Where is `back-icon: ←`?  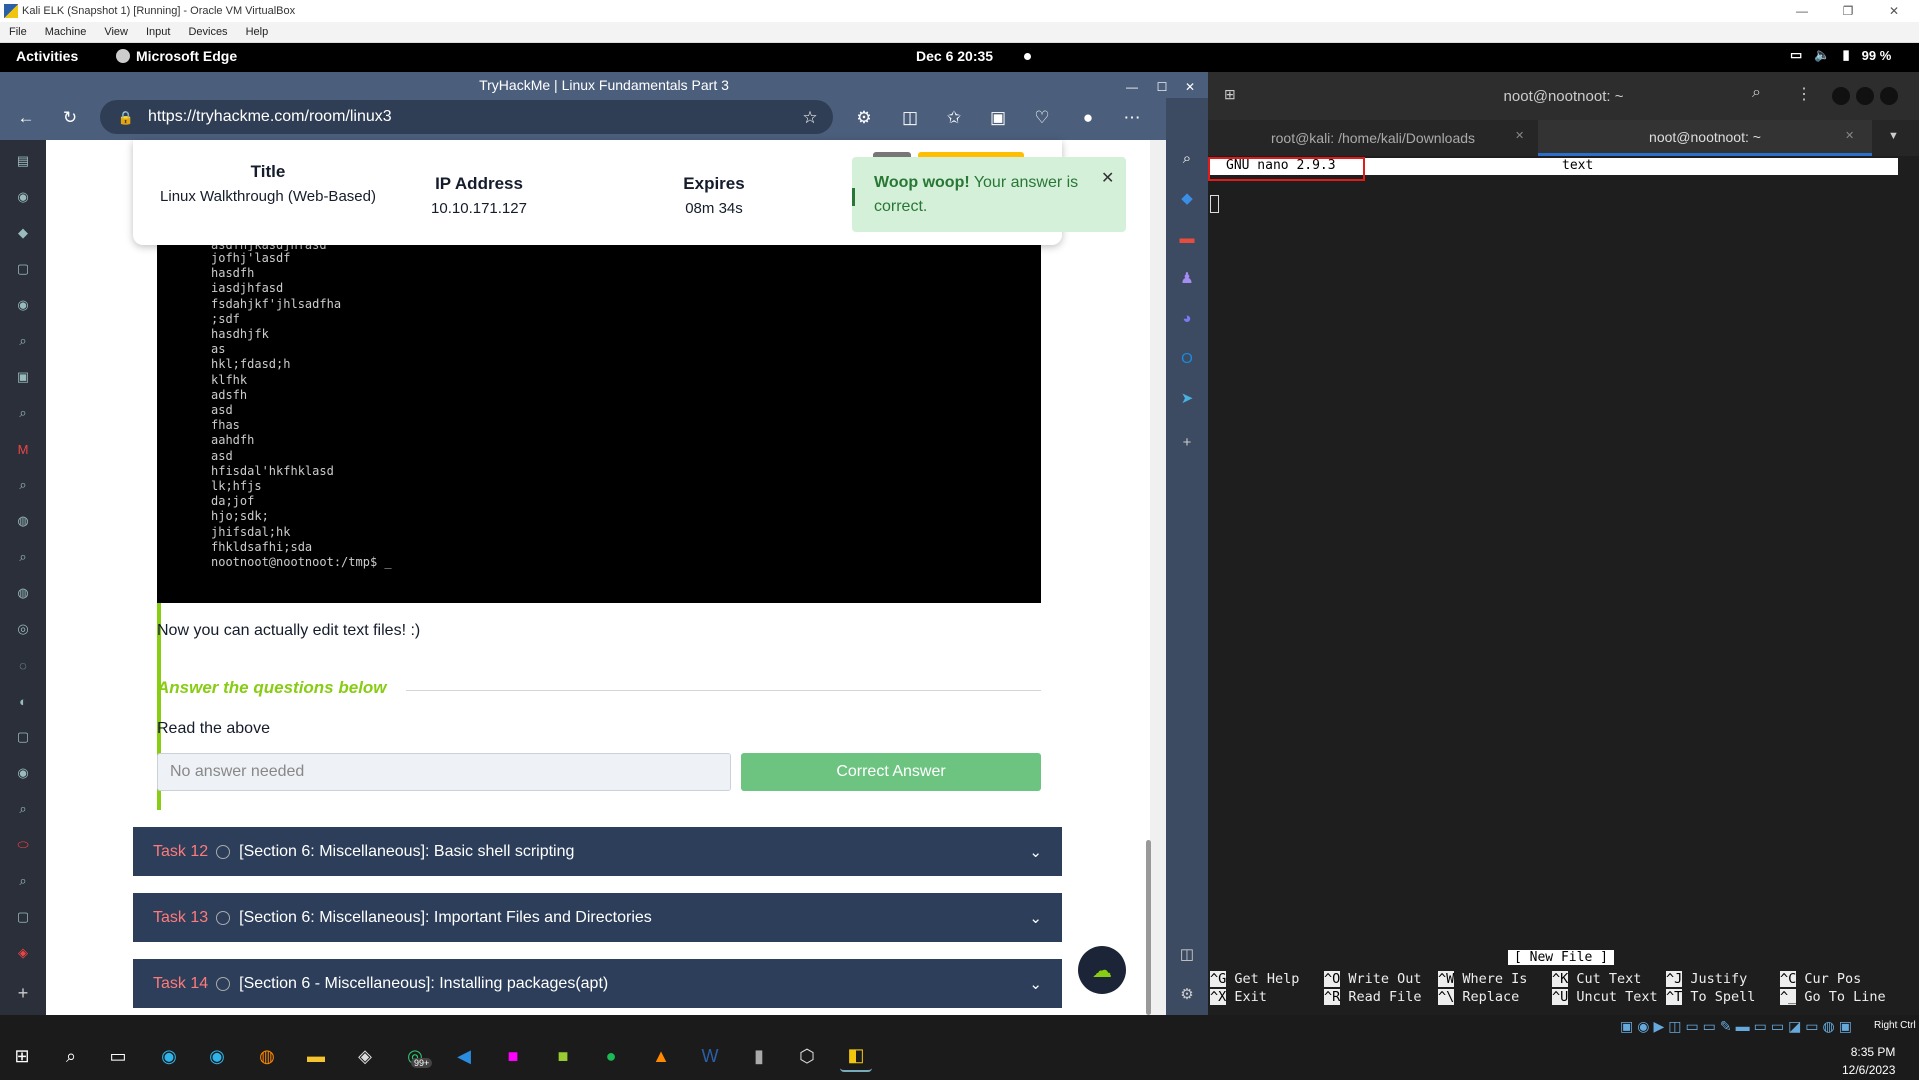 back-icon: ← is located at coordinates (26, 118).